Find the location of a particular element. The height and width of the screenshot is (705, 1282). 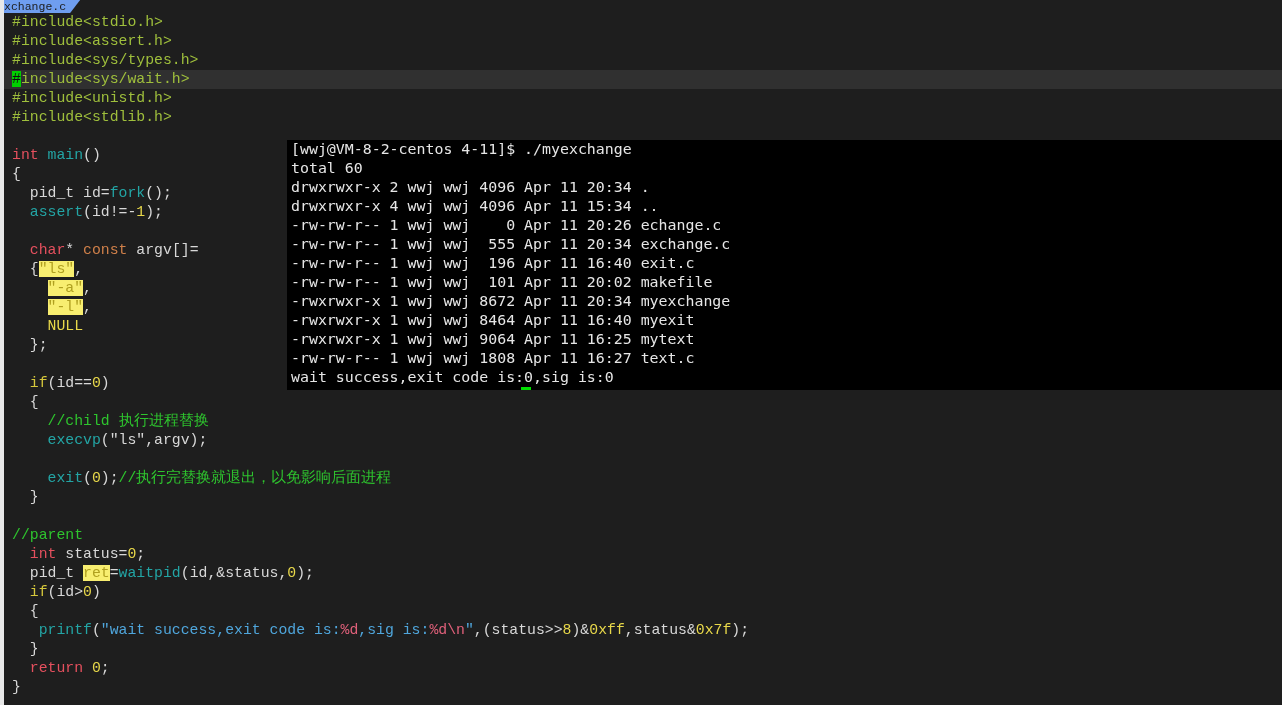

terminal-line: drwxrwxr-x 2 wwj wwj 4096 Apr 11 20:34 . is located at coordinates (471, 187).